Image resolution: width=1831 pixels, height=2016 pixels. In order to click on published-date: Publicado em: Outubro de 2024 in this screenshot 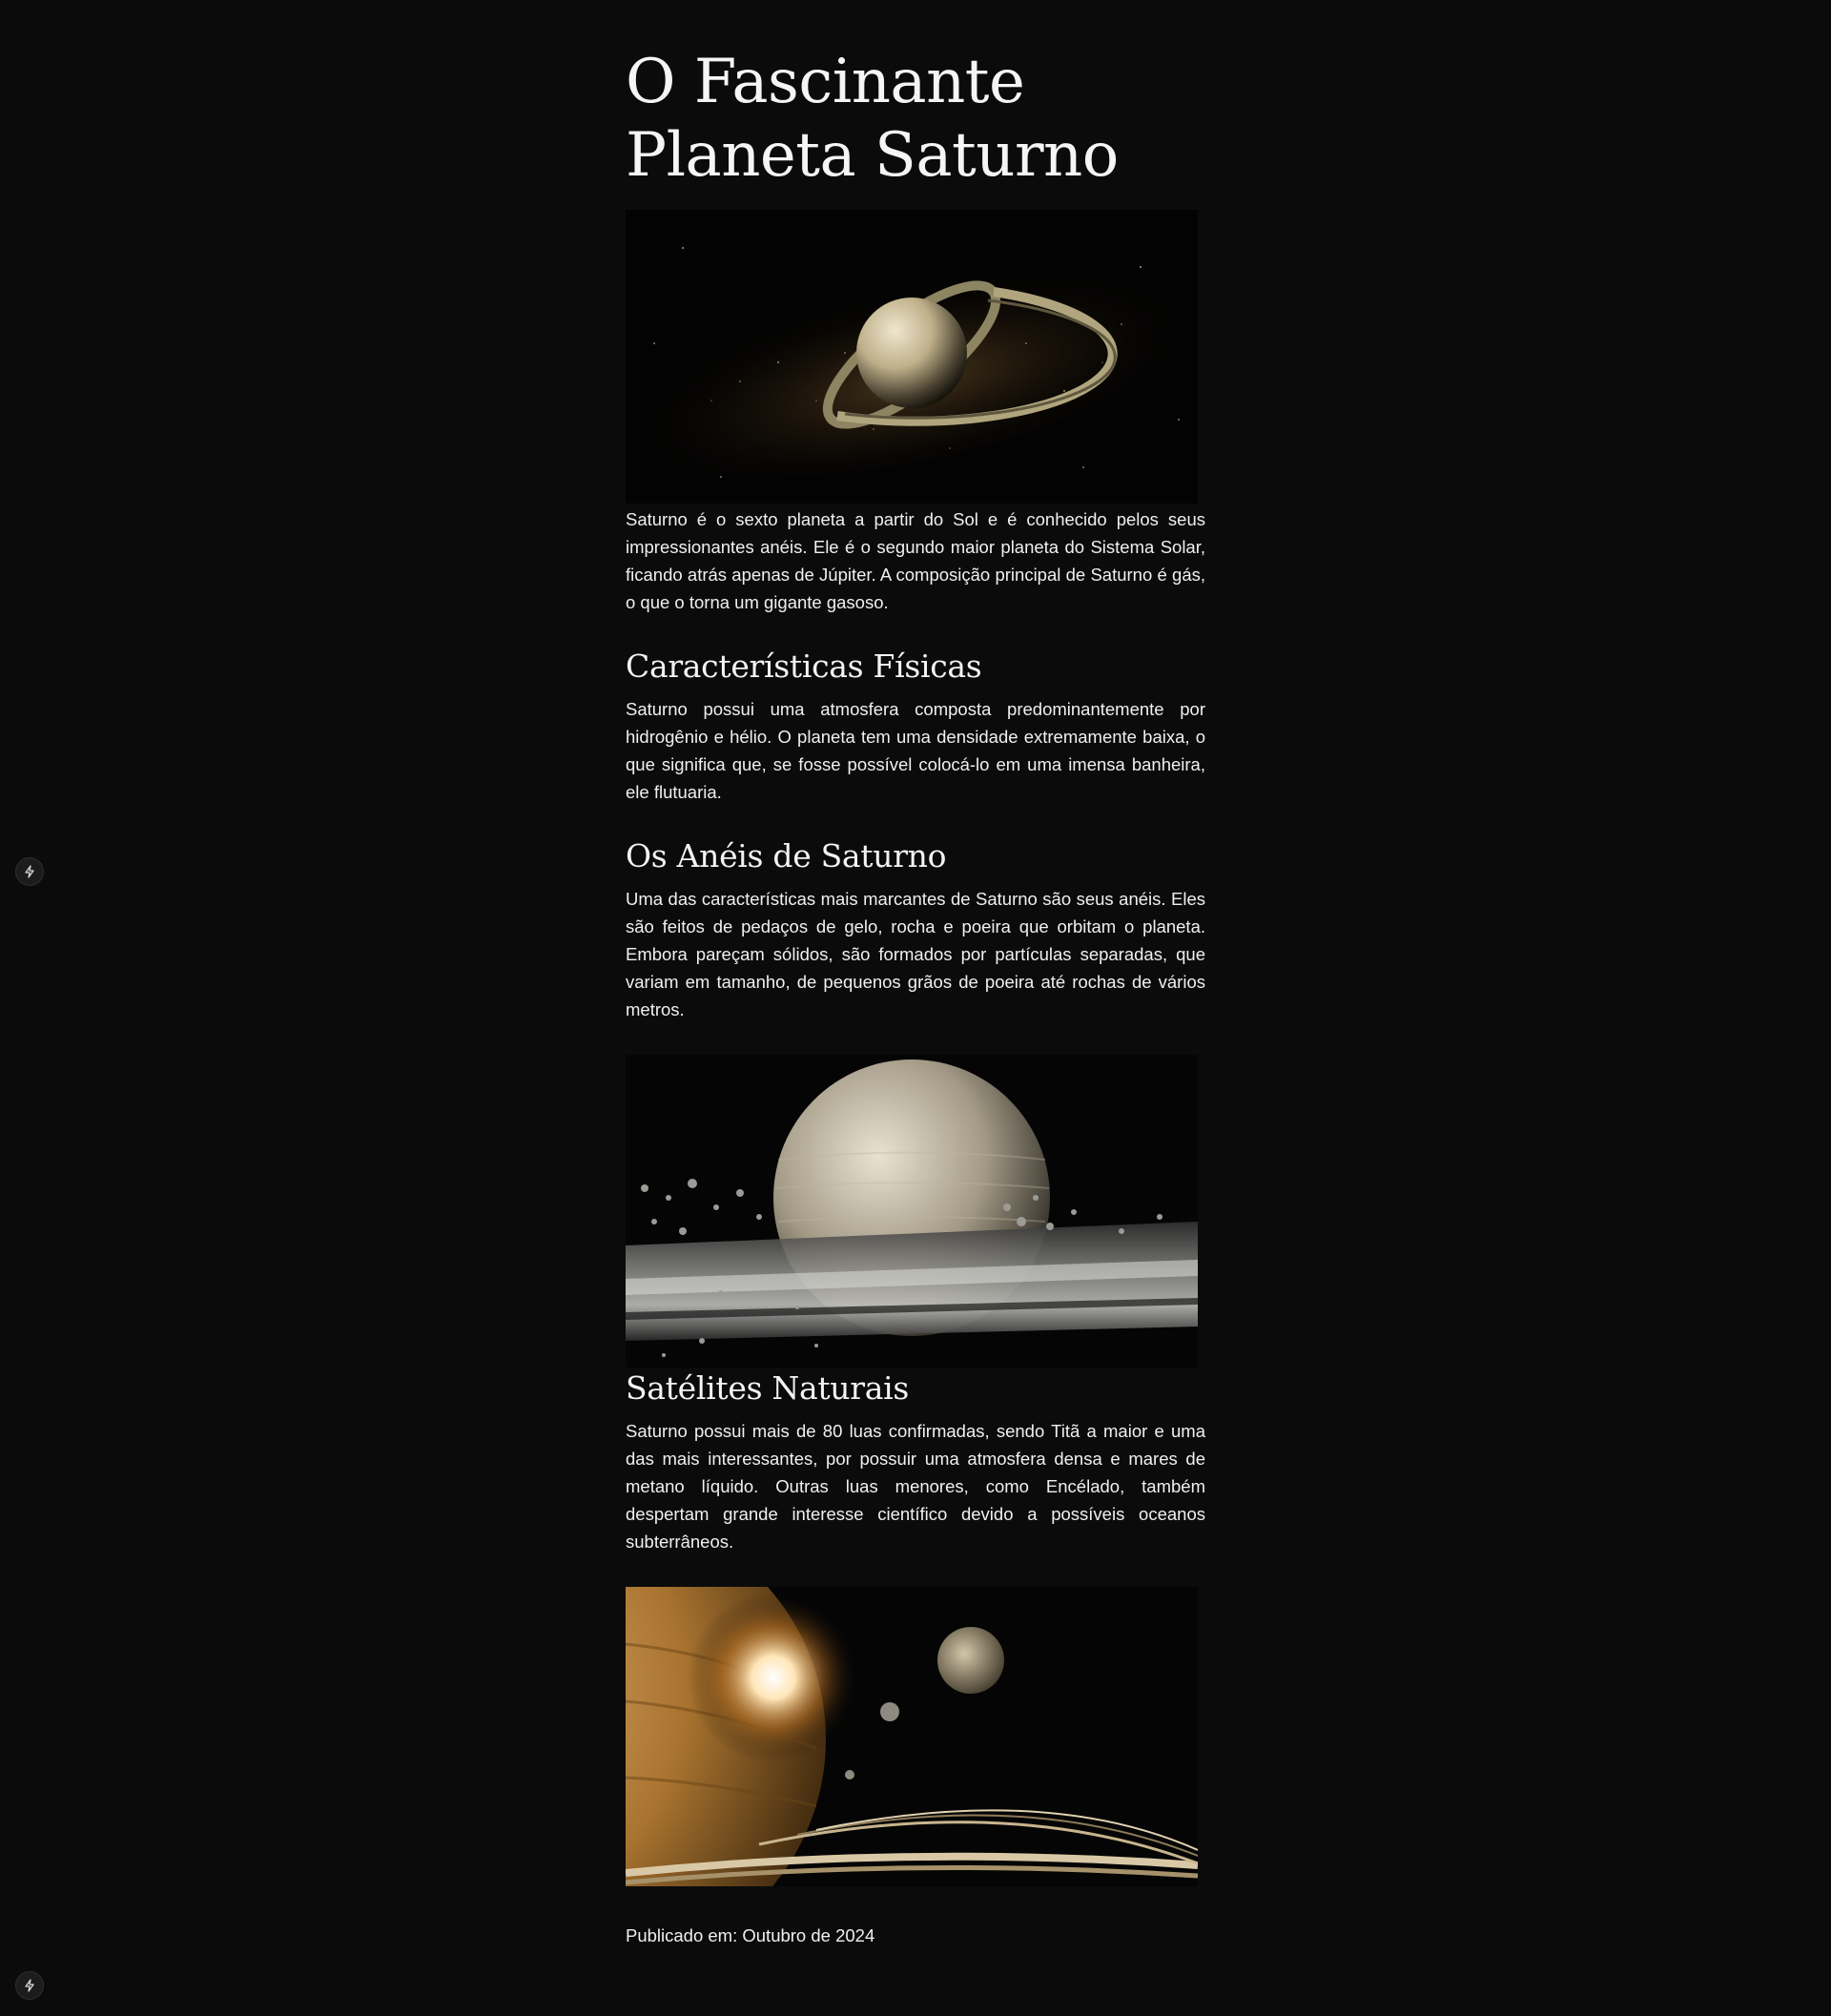, I will do `click(750, 1935)`.